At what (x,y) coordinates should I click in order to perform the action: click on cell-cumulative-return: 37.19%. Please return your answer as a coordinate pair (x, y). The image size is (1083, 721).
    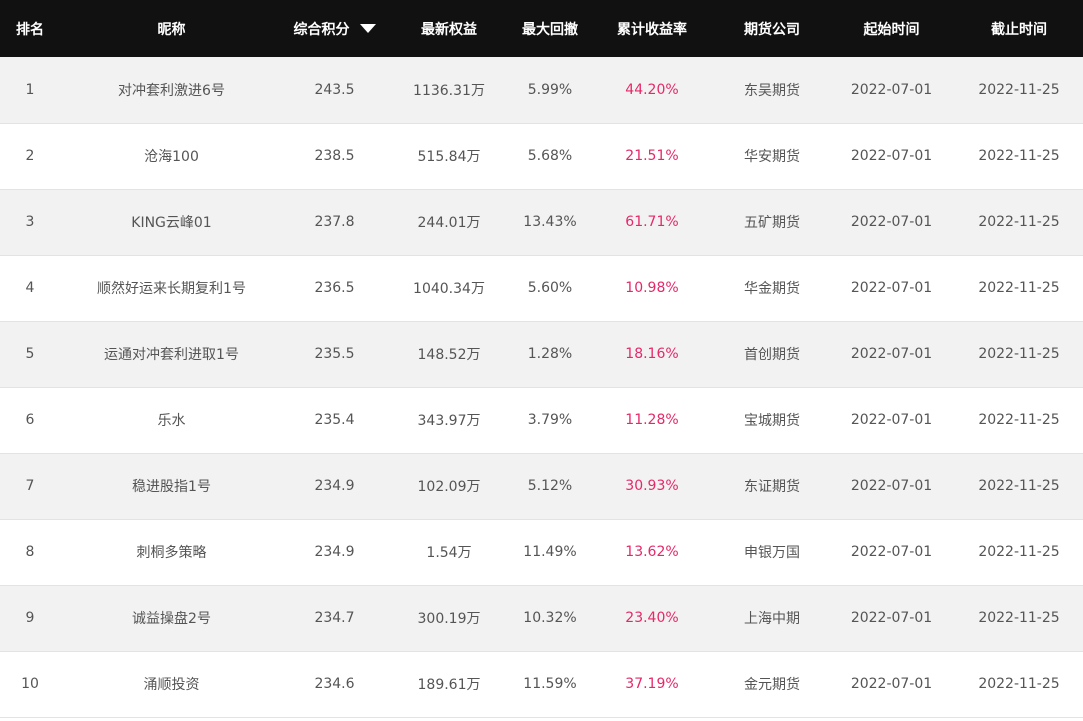
    Looking at the image, I should click on (652, 684).